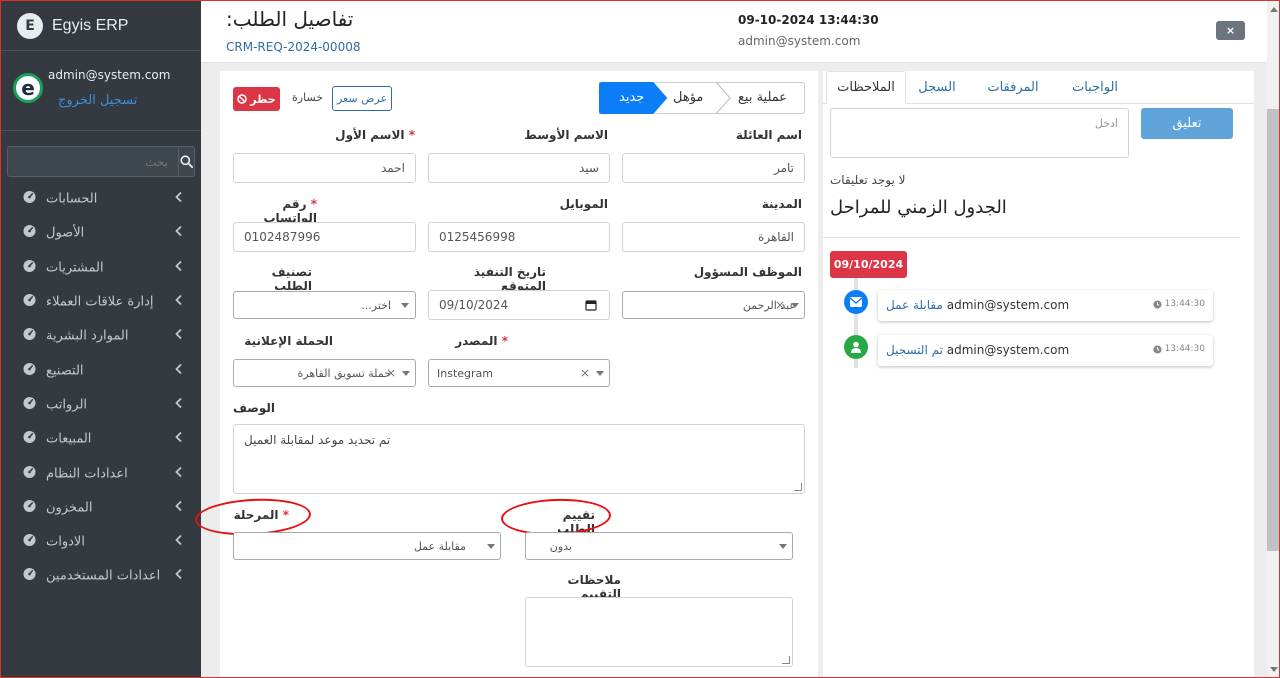  What do you see at coordinates (65, 371) in the screenshot?
I see `sidebar-item-label: التصنيع` at bounding box center [65, 371].